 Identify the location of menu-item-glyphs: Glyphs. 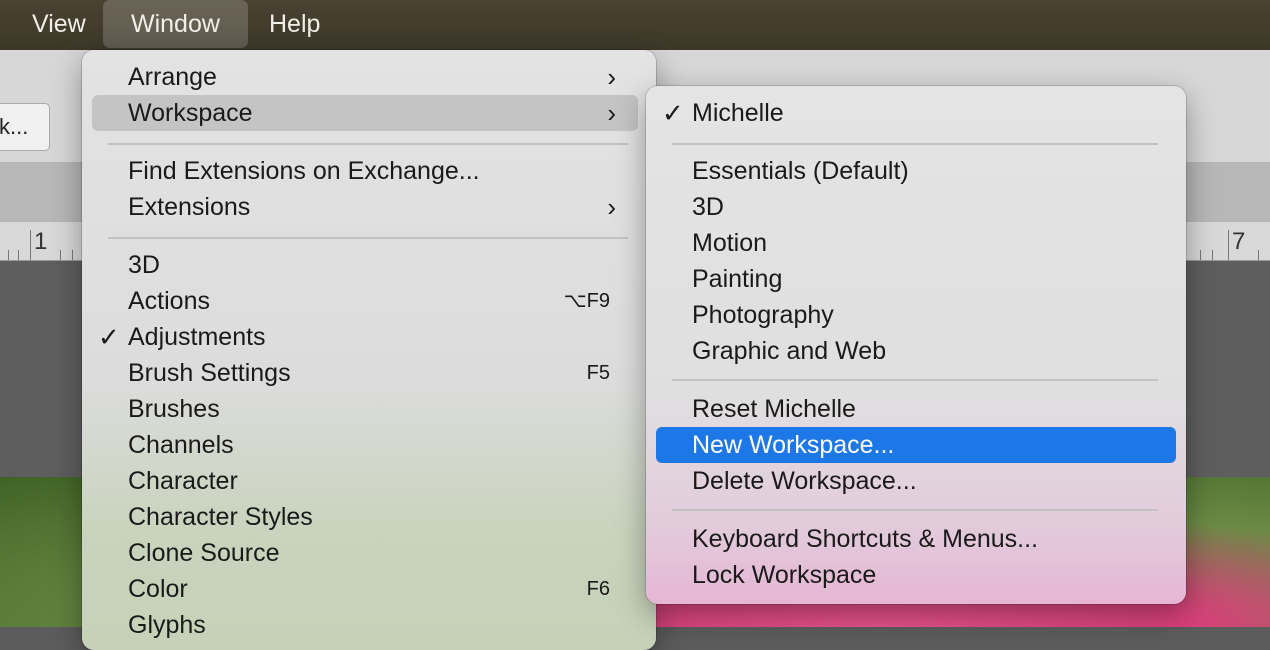
(365, 625).